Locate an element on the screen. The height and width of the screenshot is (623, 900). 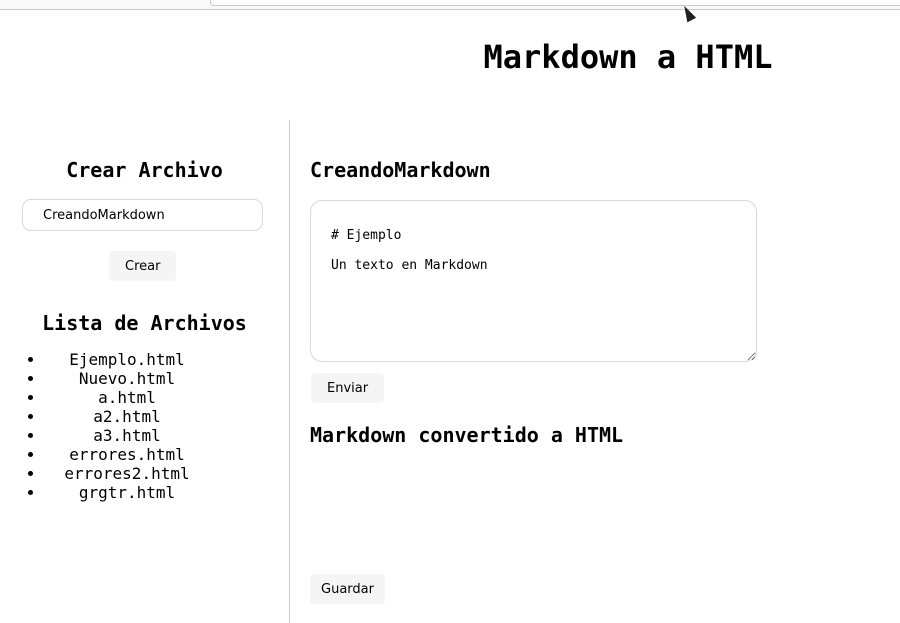
page-title: Markdown a HTML is located at coordinates (628, 57).